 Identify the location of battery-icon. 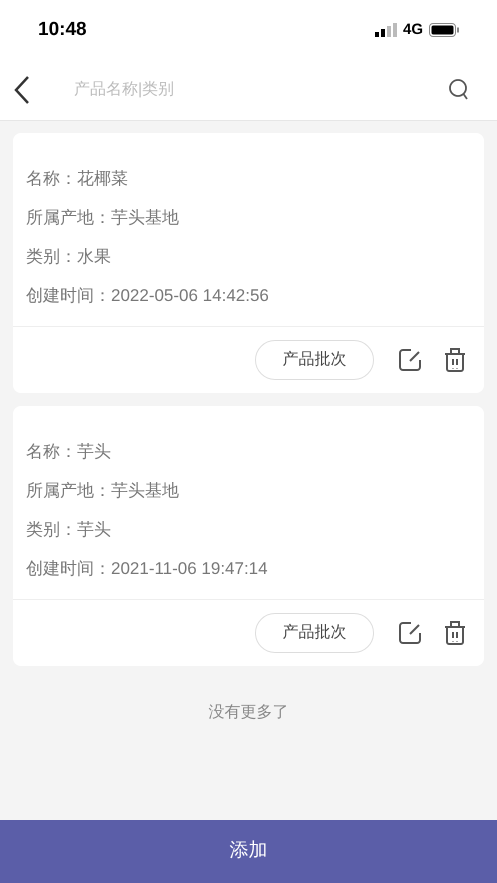
(444, 30).